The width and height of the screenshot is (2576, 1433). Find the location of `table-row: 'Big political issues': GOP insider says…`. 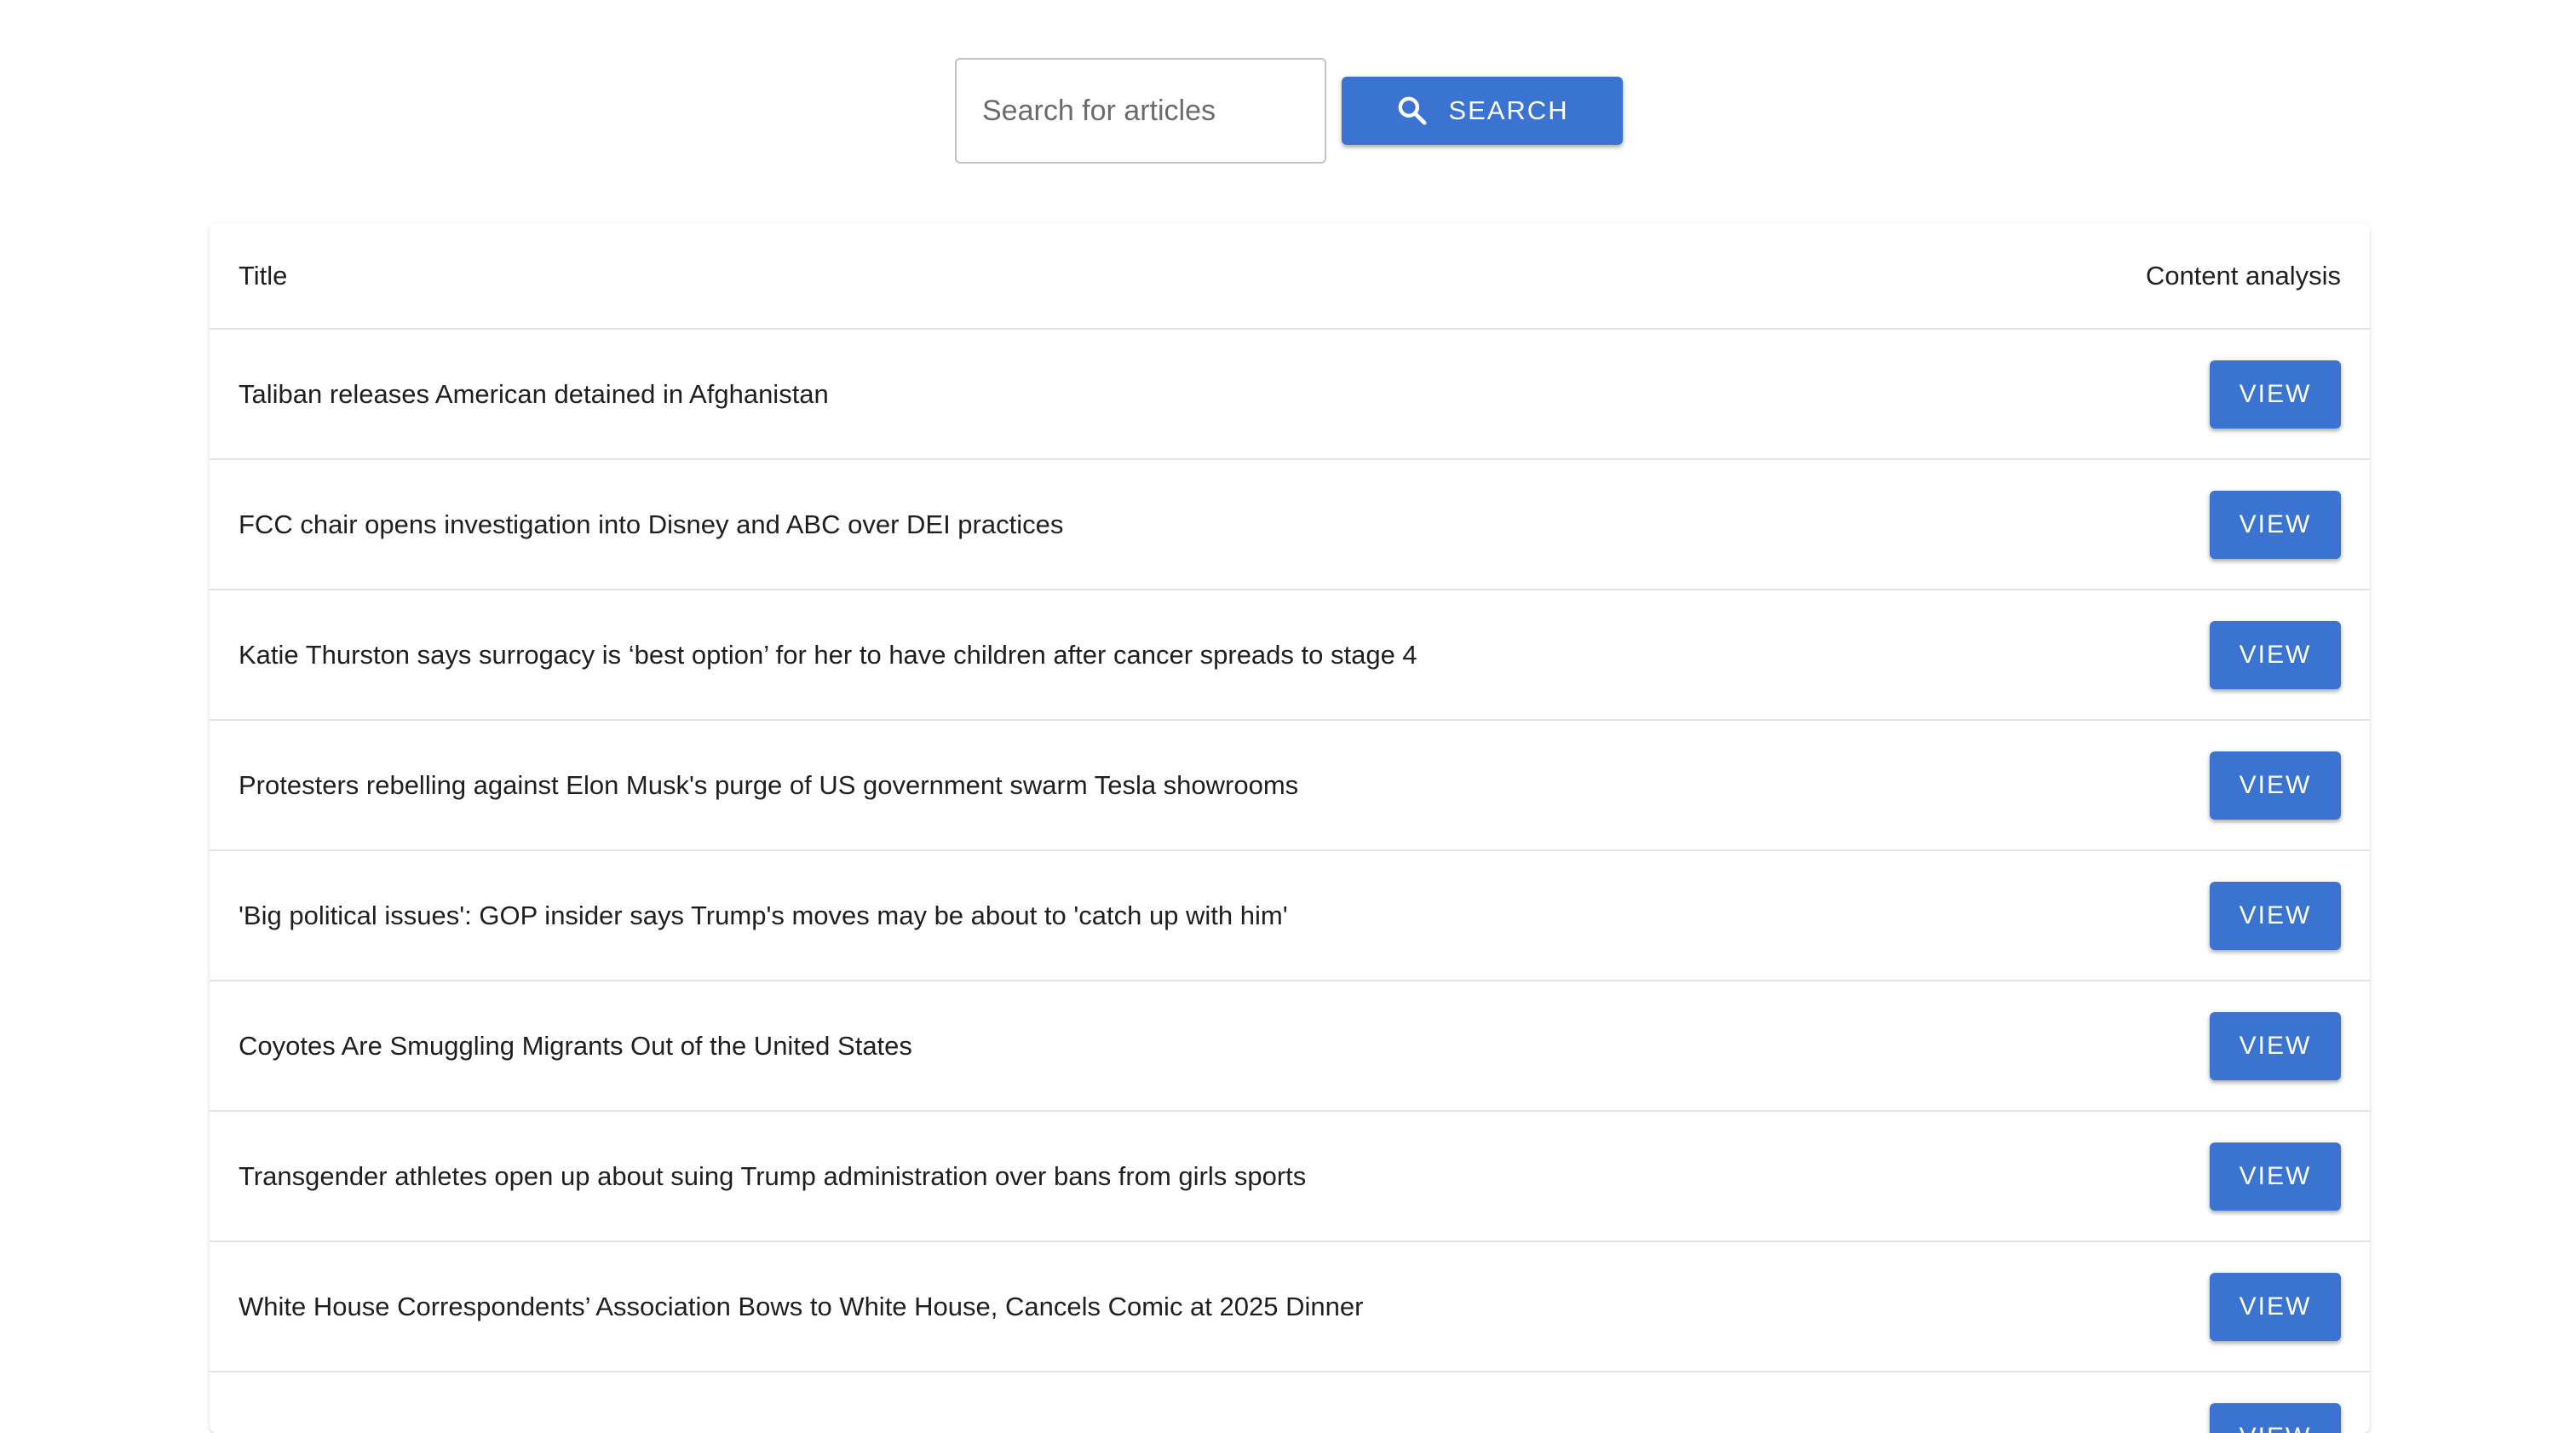

table-row: 'Big political issues': GOP insider says… is located at coordinates (1290, 916).